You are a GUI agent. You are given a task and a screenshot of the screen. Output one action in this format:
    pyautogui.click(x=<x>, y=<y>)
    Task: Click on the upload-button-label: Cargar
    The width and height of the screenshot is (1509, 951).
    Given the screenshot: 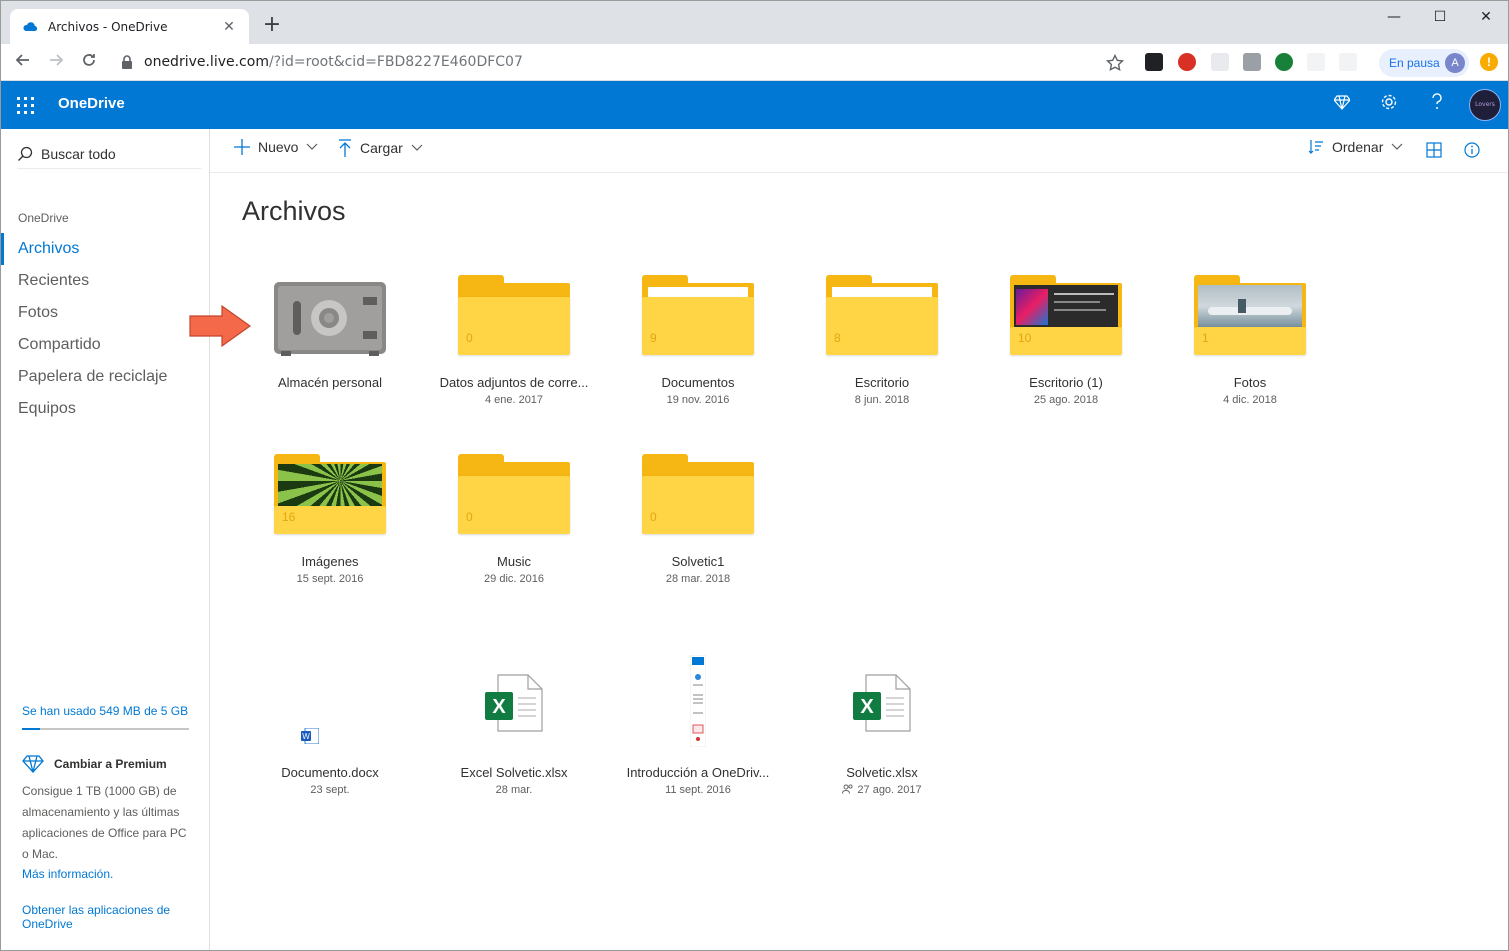 What is the action you would take?
    pyautogui.click(x=381, y=148)
    